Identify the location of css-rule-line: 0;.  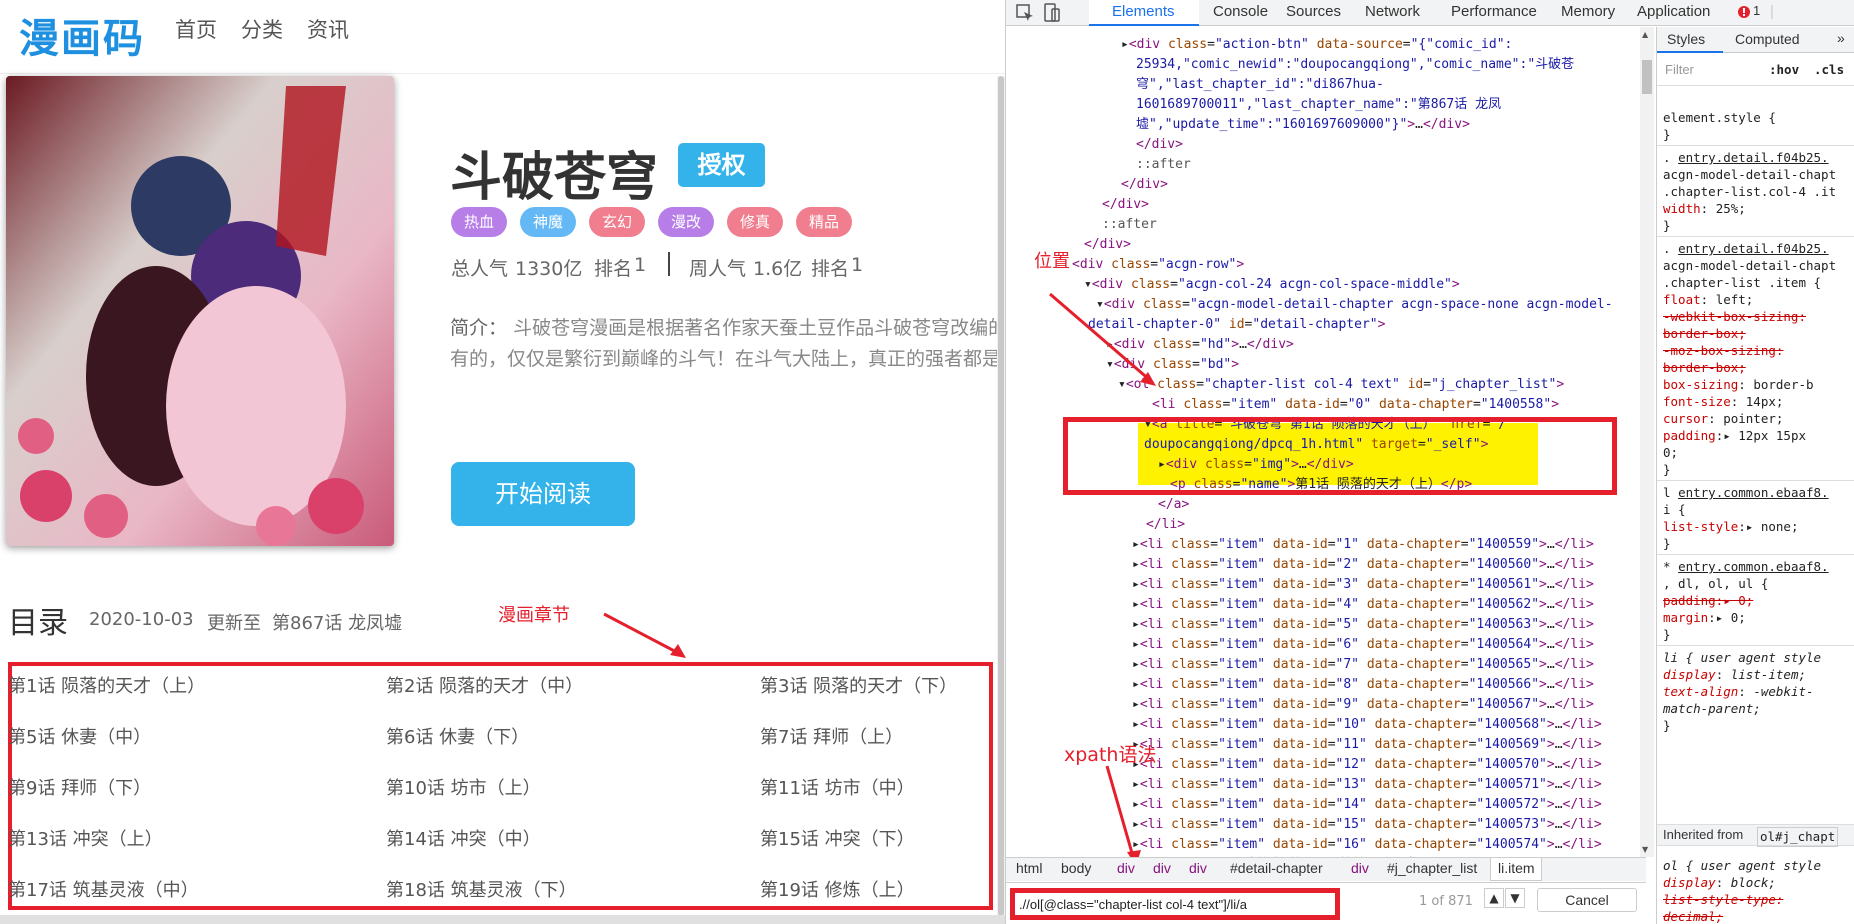
(1670, 453).